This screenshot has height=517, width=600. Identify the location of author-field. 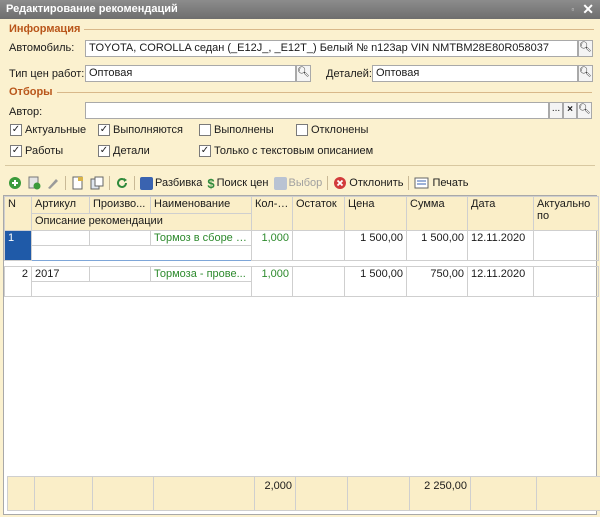
(317, 110).